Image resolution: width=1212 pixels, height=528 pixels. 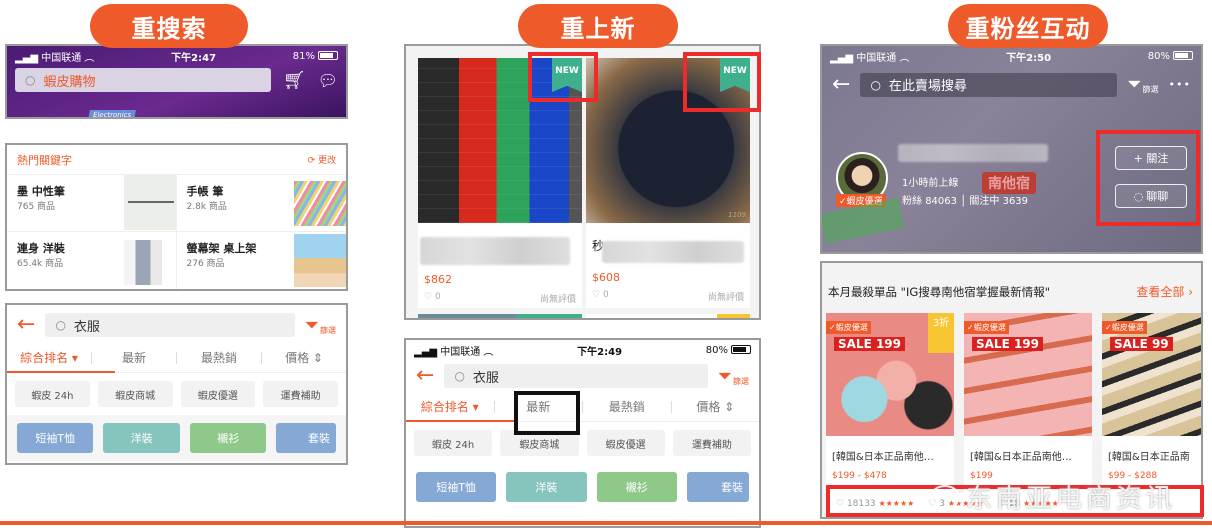 I want to click on highlight-newest-tab, so click(x=547, y=413).